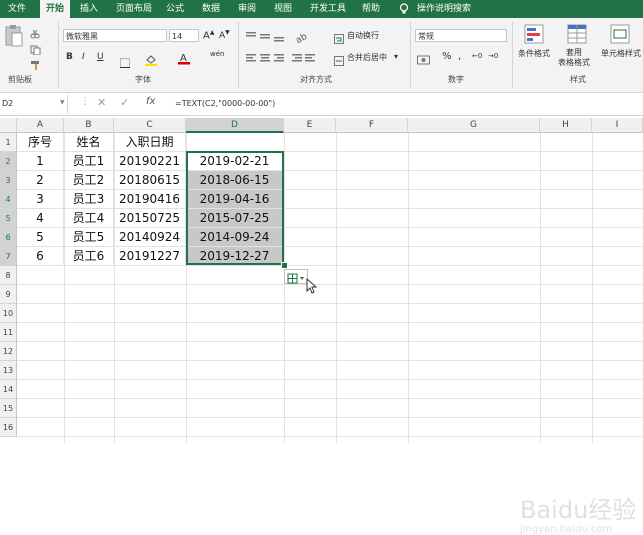 Image resolution: width=643 pixels, height=535 pixels. I want to click on comma-style-icon: ,, so click(459, 56).